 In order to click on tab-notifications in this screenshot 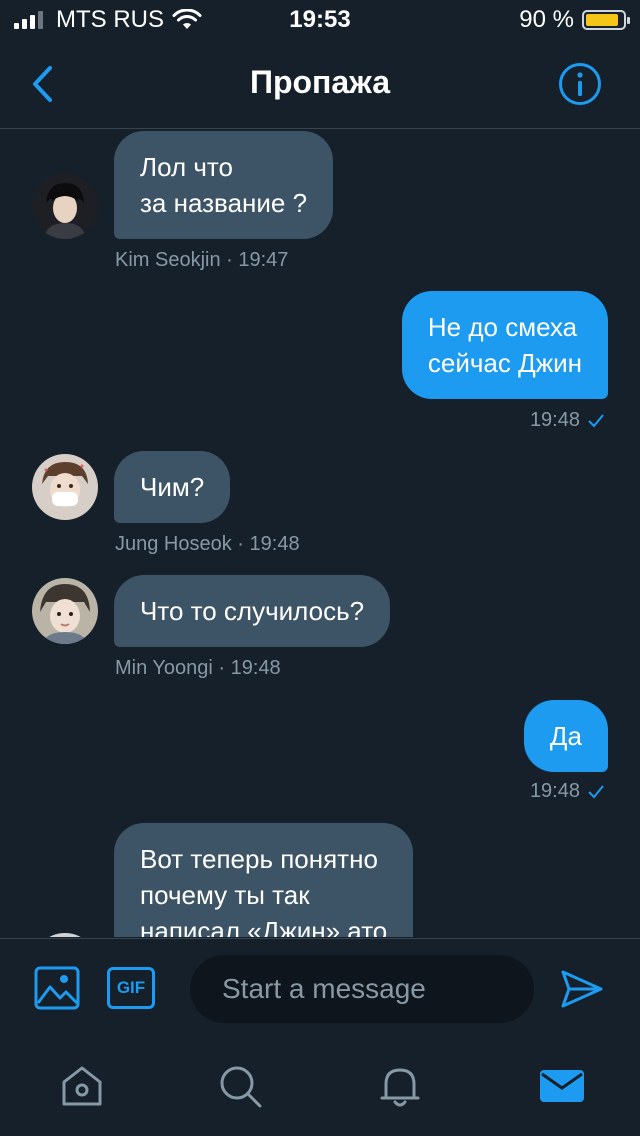, I will do `click(400, 1086)`.